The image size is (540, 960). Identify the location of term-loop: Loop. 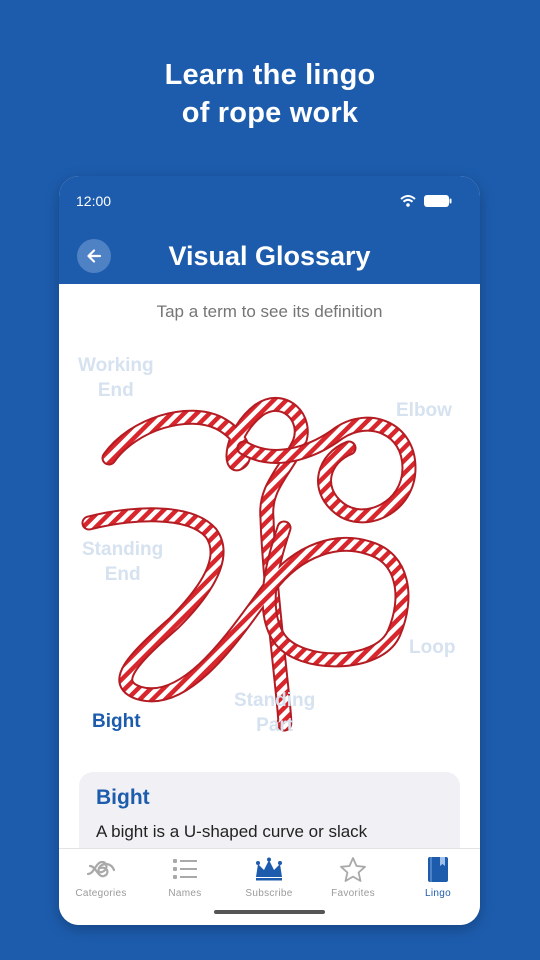
(432, 647).